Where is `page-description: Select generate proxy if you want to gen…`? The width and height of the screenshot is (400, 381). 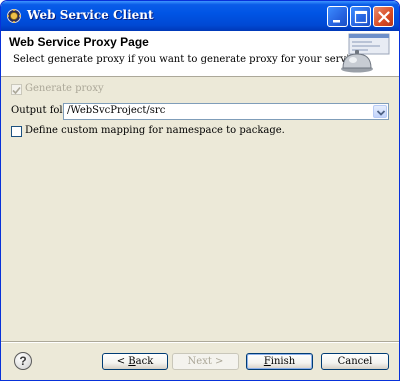
page-description: Select generate proxy if you want to gen… is located at coordinates (188, 59).